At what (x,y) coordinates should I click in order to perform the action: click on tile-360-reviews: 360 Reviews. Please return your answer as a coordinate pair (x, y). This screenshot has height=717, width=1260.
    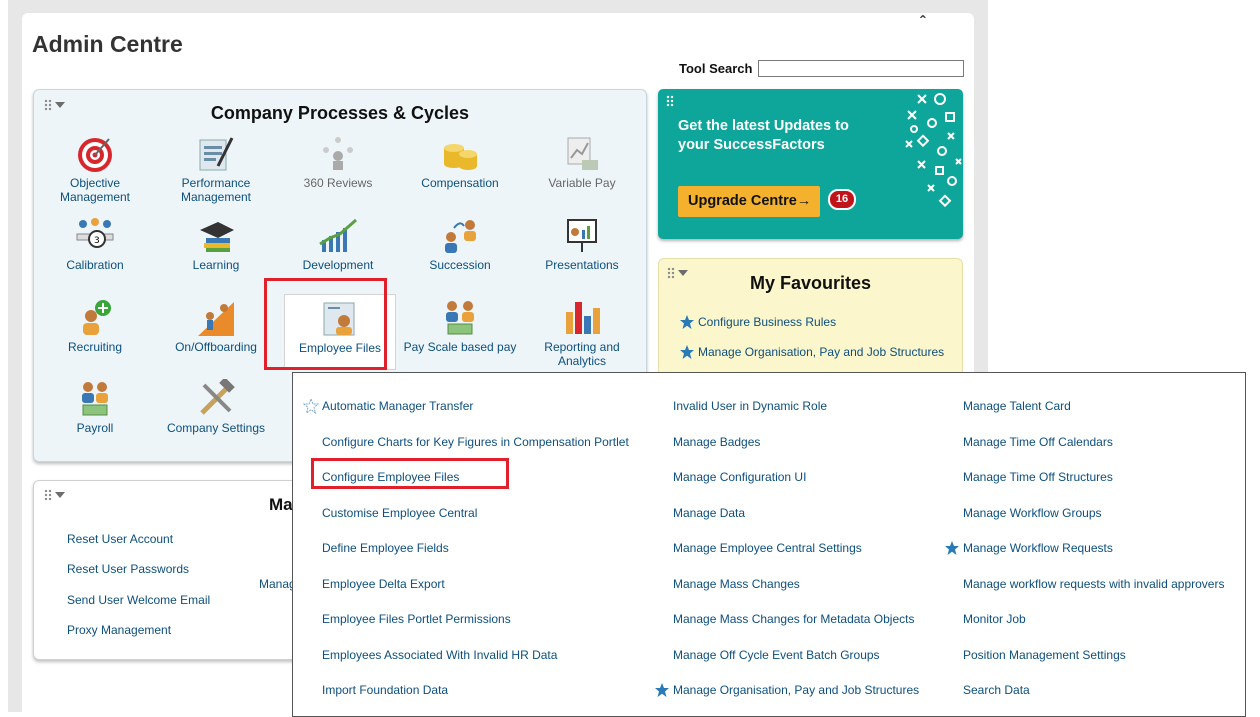
    Looking at the image, I should click on (338, 170).